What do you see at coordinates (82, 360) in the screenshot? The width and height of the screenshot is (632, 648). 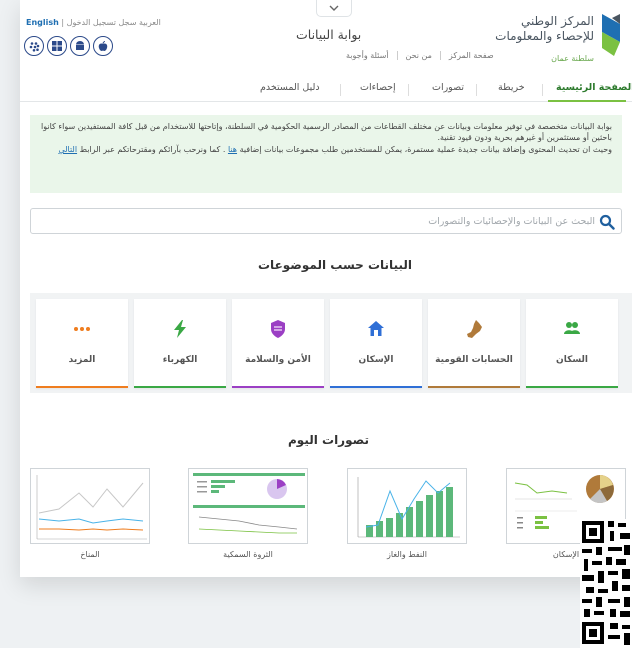 I see `topic-label: المزيد` at bounding box center [82, 360].